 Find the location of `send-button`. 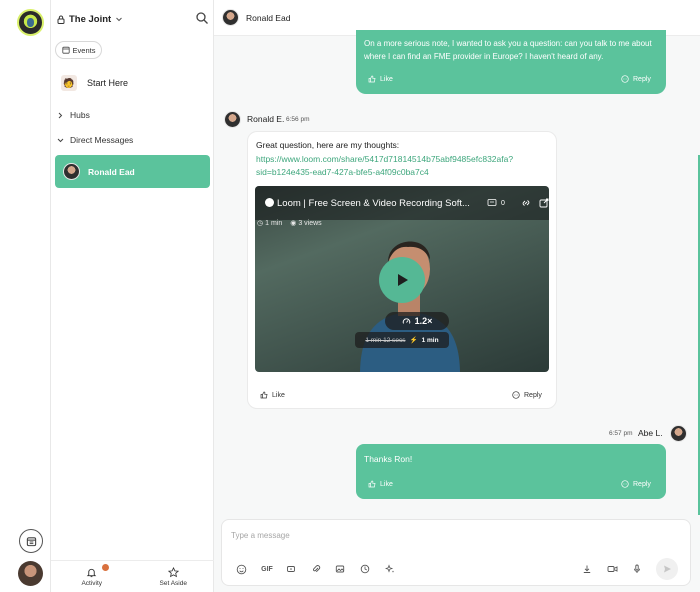

send-button is located at coordinates (667, 569).